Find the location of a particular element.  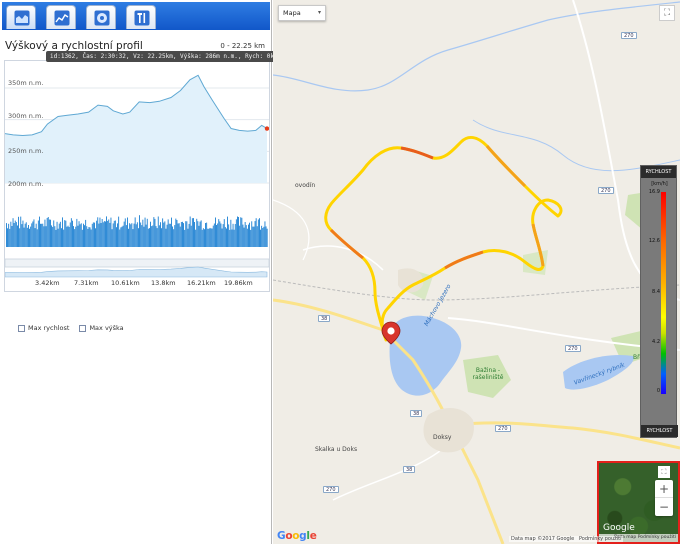

zoom-in-button: + is located at coordinates (664, 489).